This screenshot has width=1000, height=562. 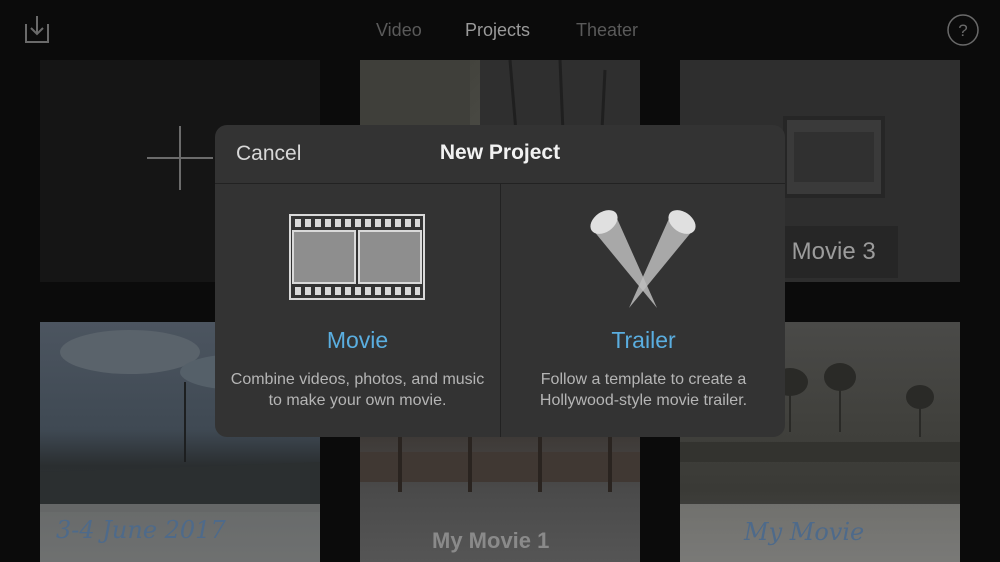 I want to click on project-title: My Movie 1, so click(x=491, y=540).